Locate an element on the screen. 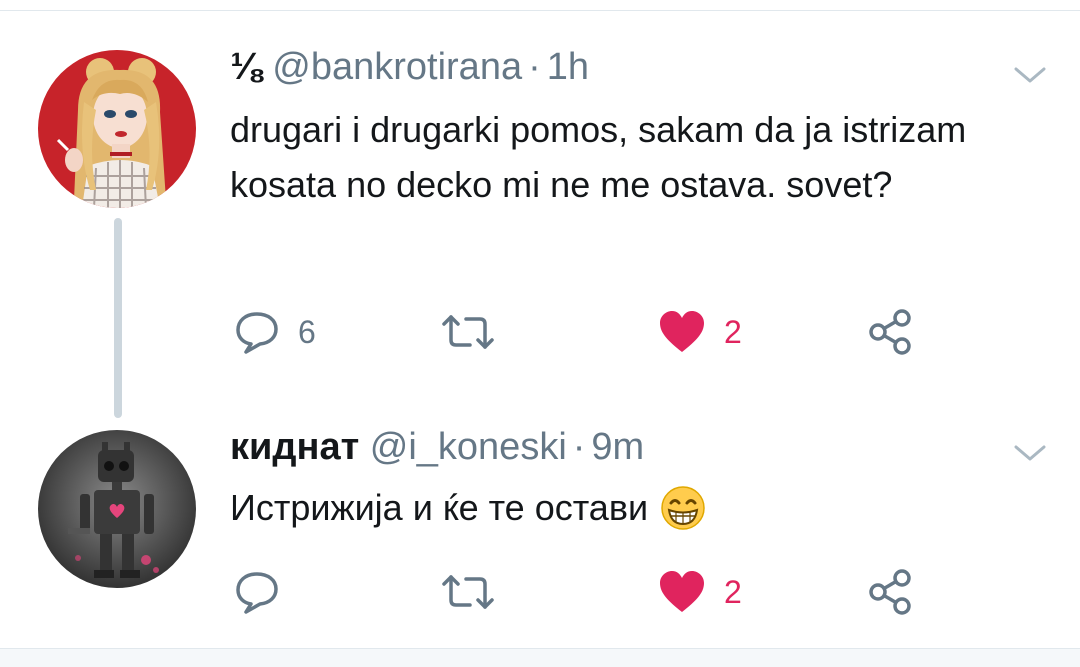 The image size is (1080, 667). display-name: ⅛ is located at coordinates (246, 67).